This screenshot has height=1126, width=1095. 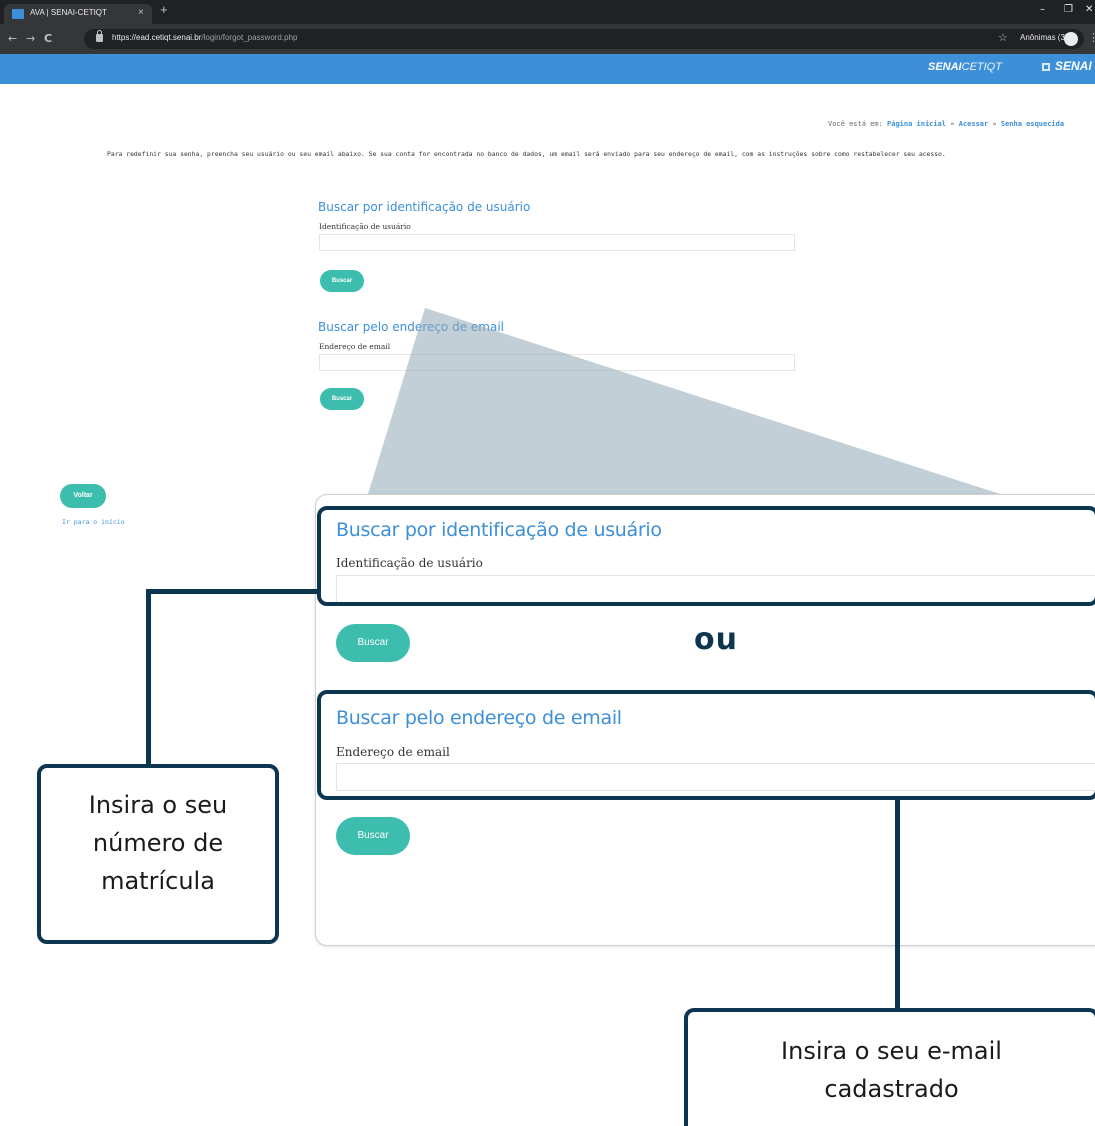 What do you see at coordinates (148, 678) in the screenshot?
I see `left-connector-vertical` at bounding box center [148, 678].